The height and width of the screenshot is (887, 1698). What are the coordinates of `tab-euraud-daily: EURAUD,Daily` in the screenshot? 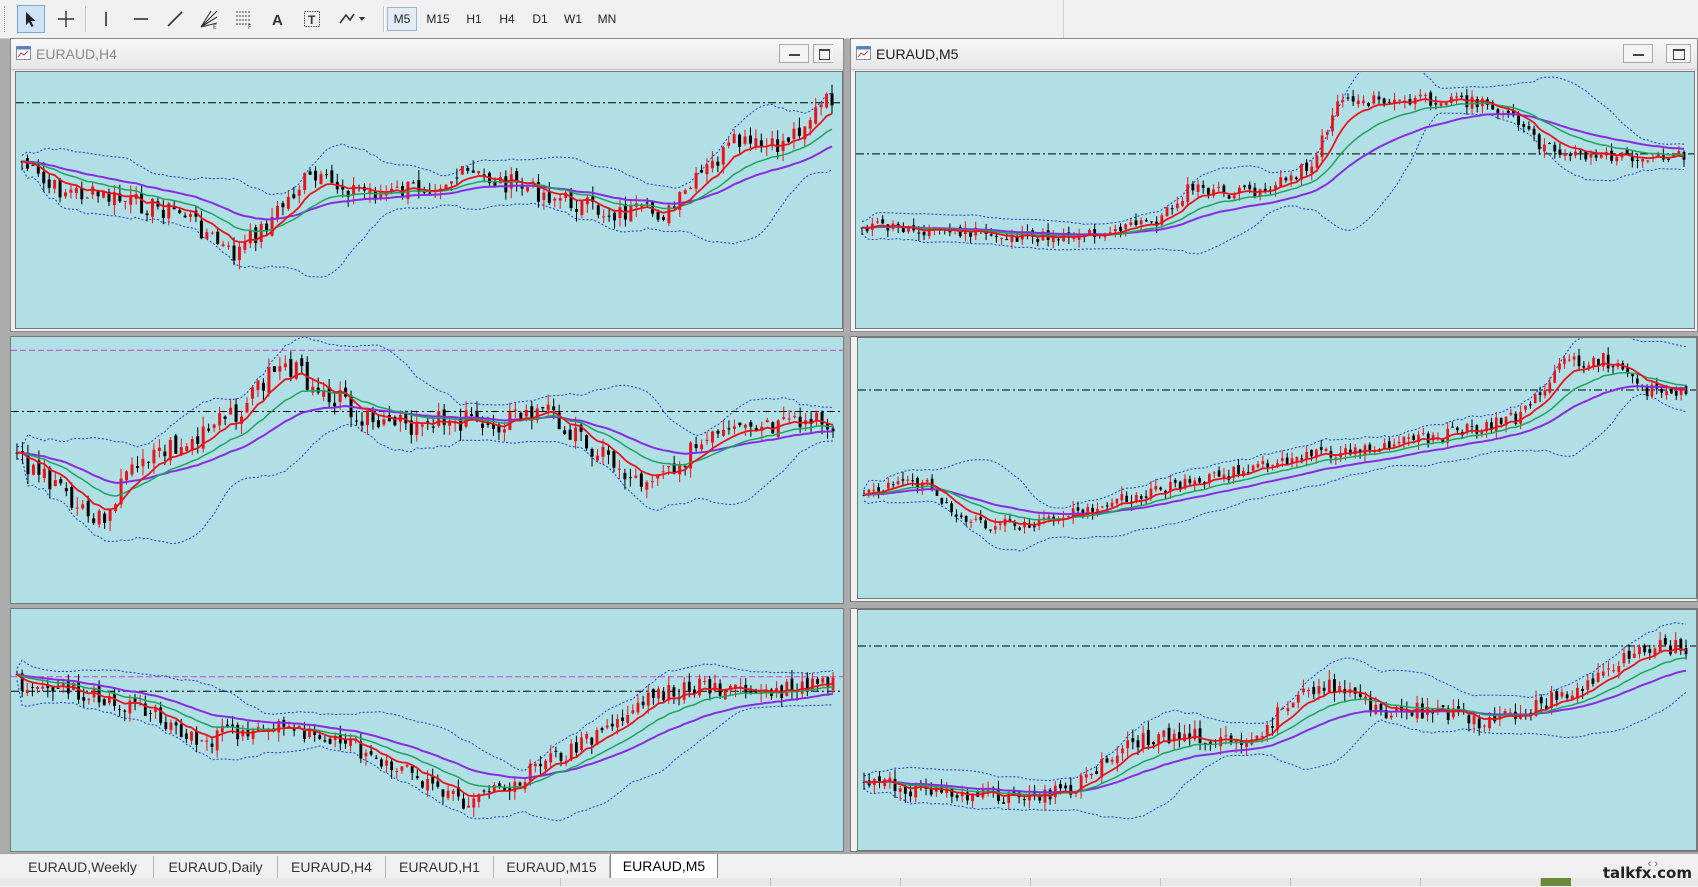 It's located at (216, 867).